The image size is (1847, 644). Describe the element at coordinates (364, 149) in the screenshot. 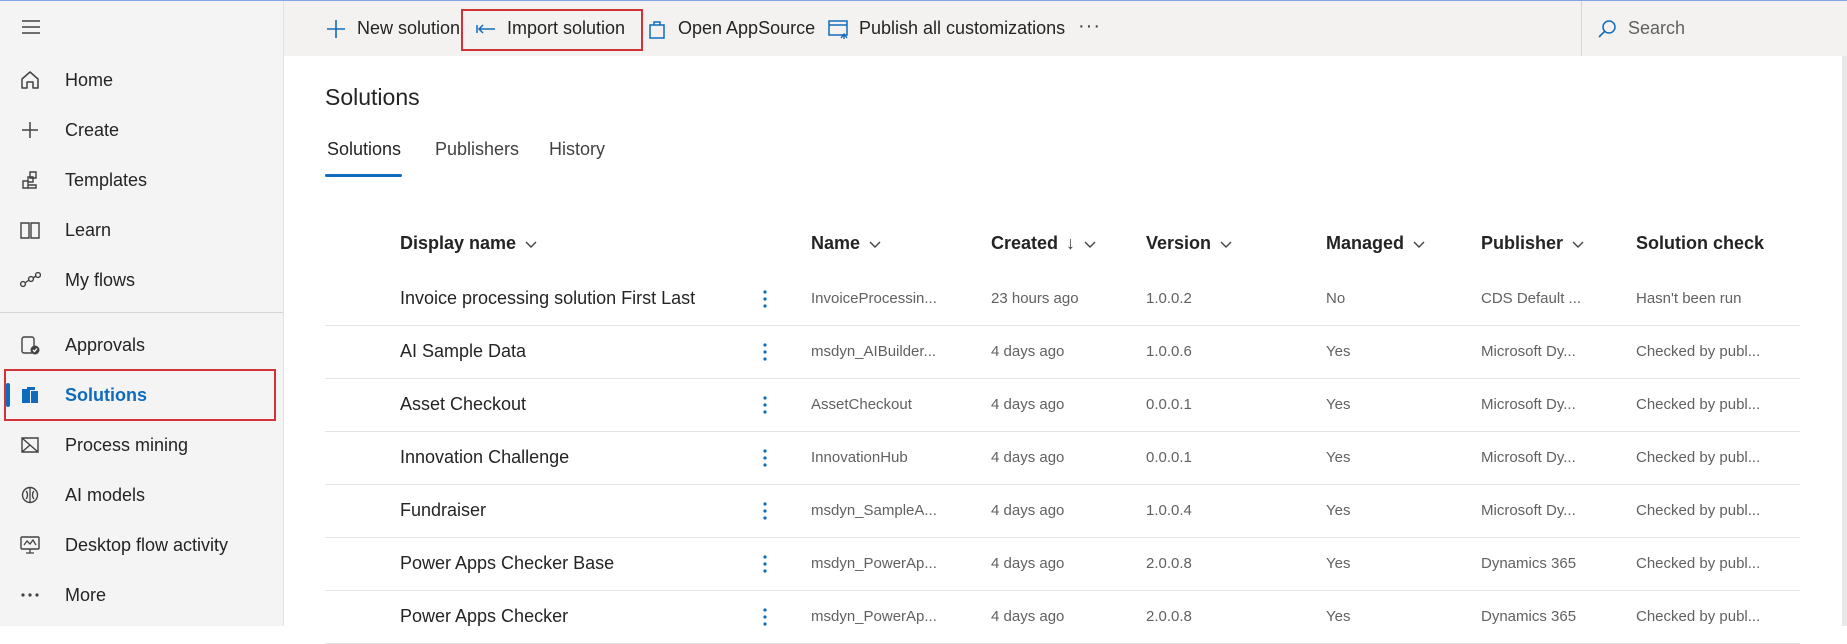

I see `tab-solutions: Solutions` at that location.